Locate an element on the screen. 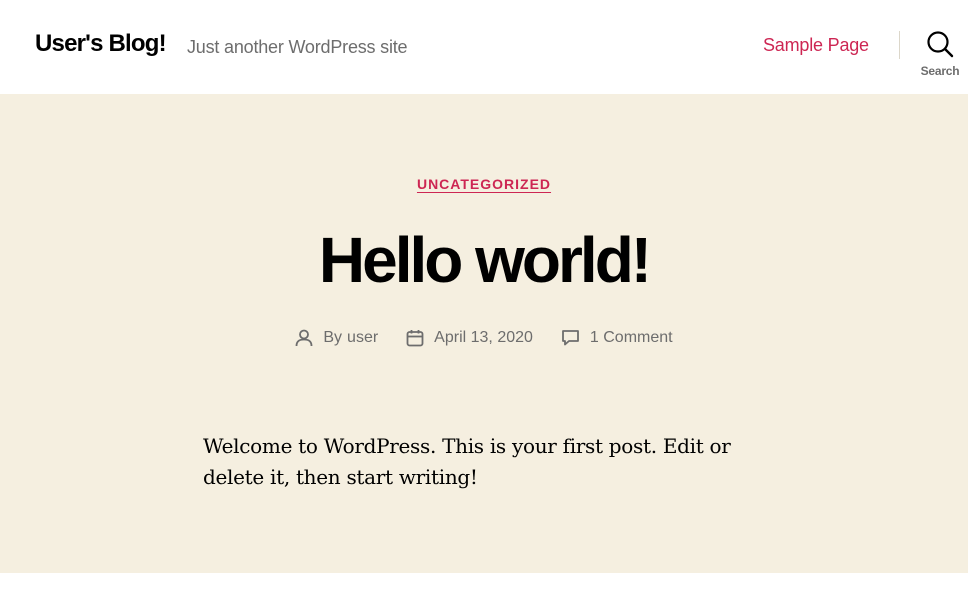 This screenshot has height=591, width=968. site-description: Just another WordPress site is located at coordinates (297, 47).